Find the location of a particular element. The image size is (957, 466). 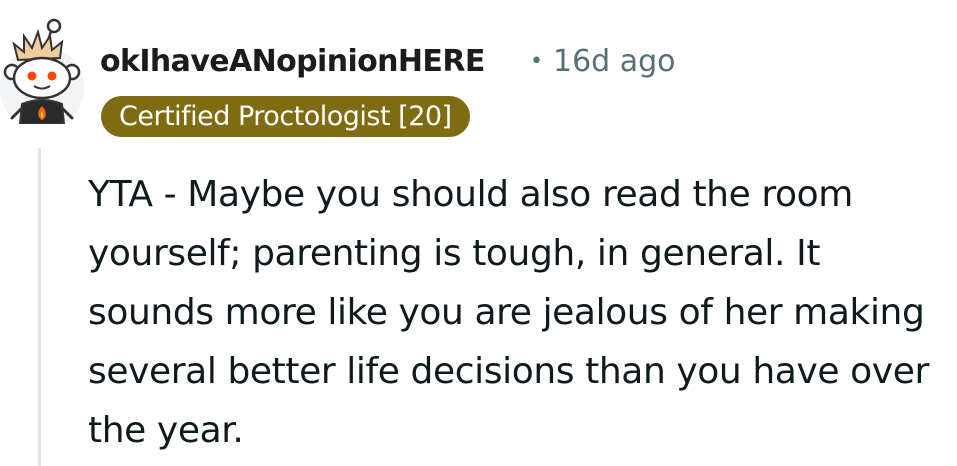

user-flair: Certified Proctologist [20] is located at coordinates (285, 116).